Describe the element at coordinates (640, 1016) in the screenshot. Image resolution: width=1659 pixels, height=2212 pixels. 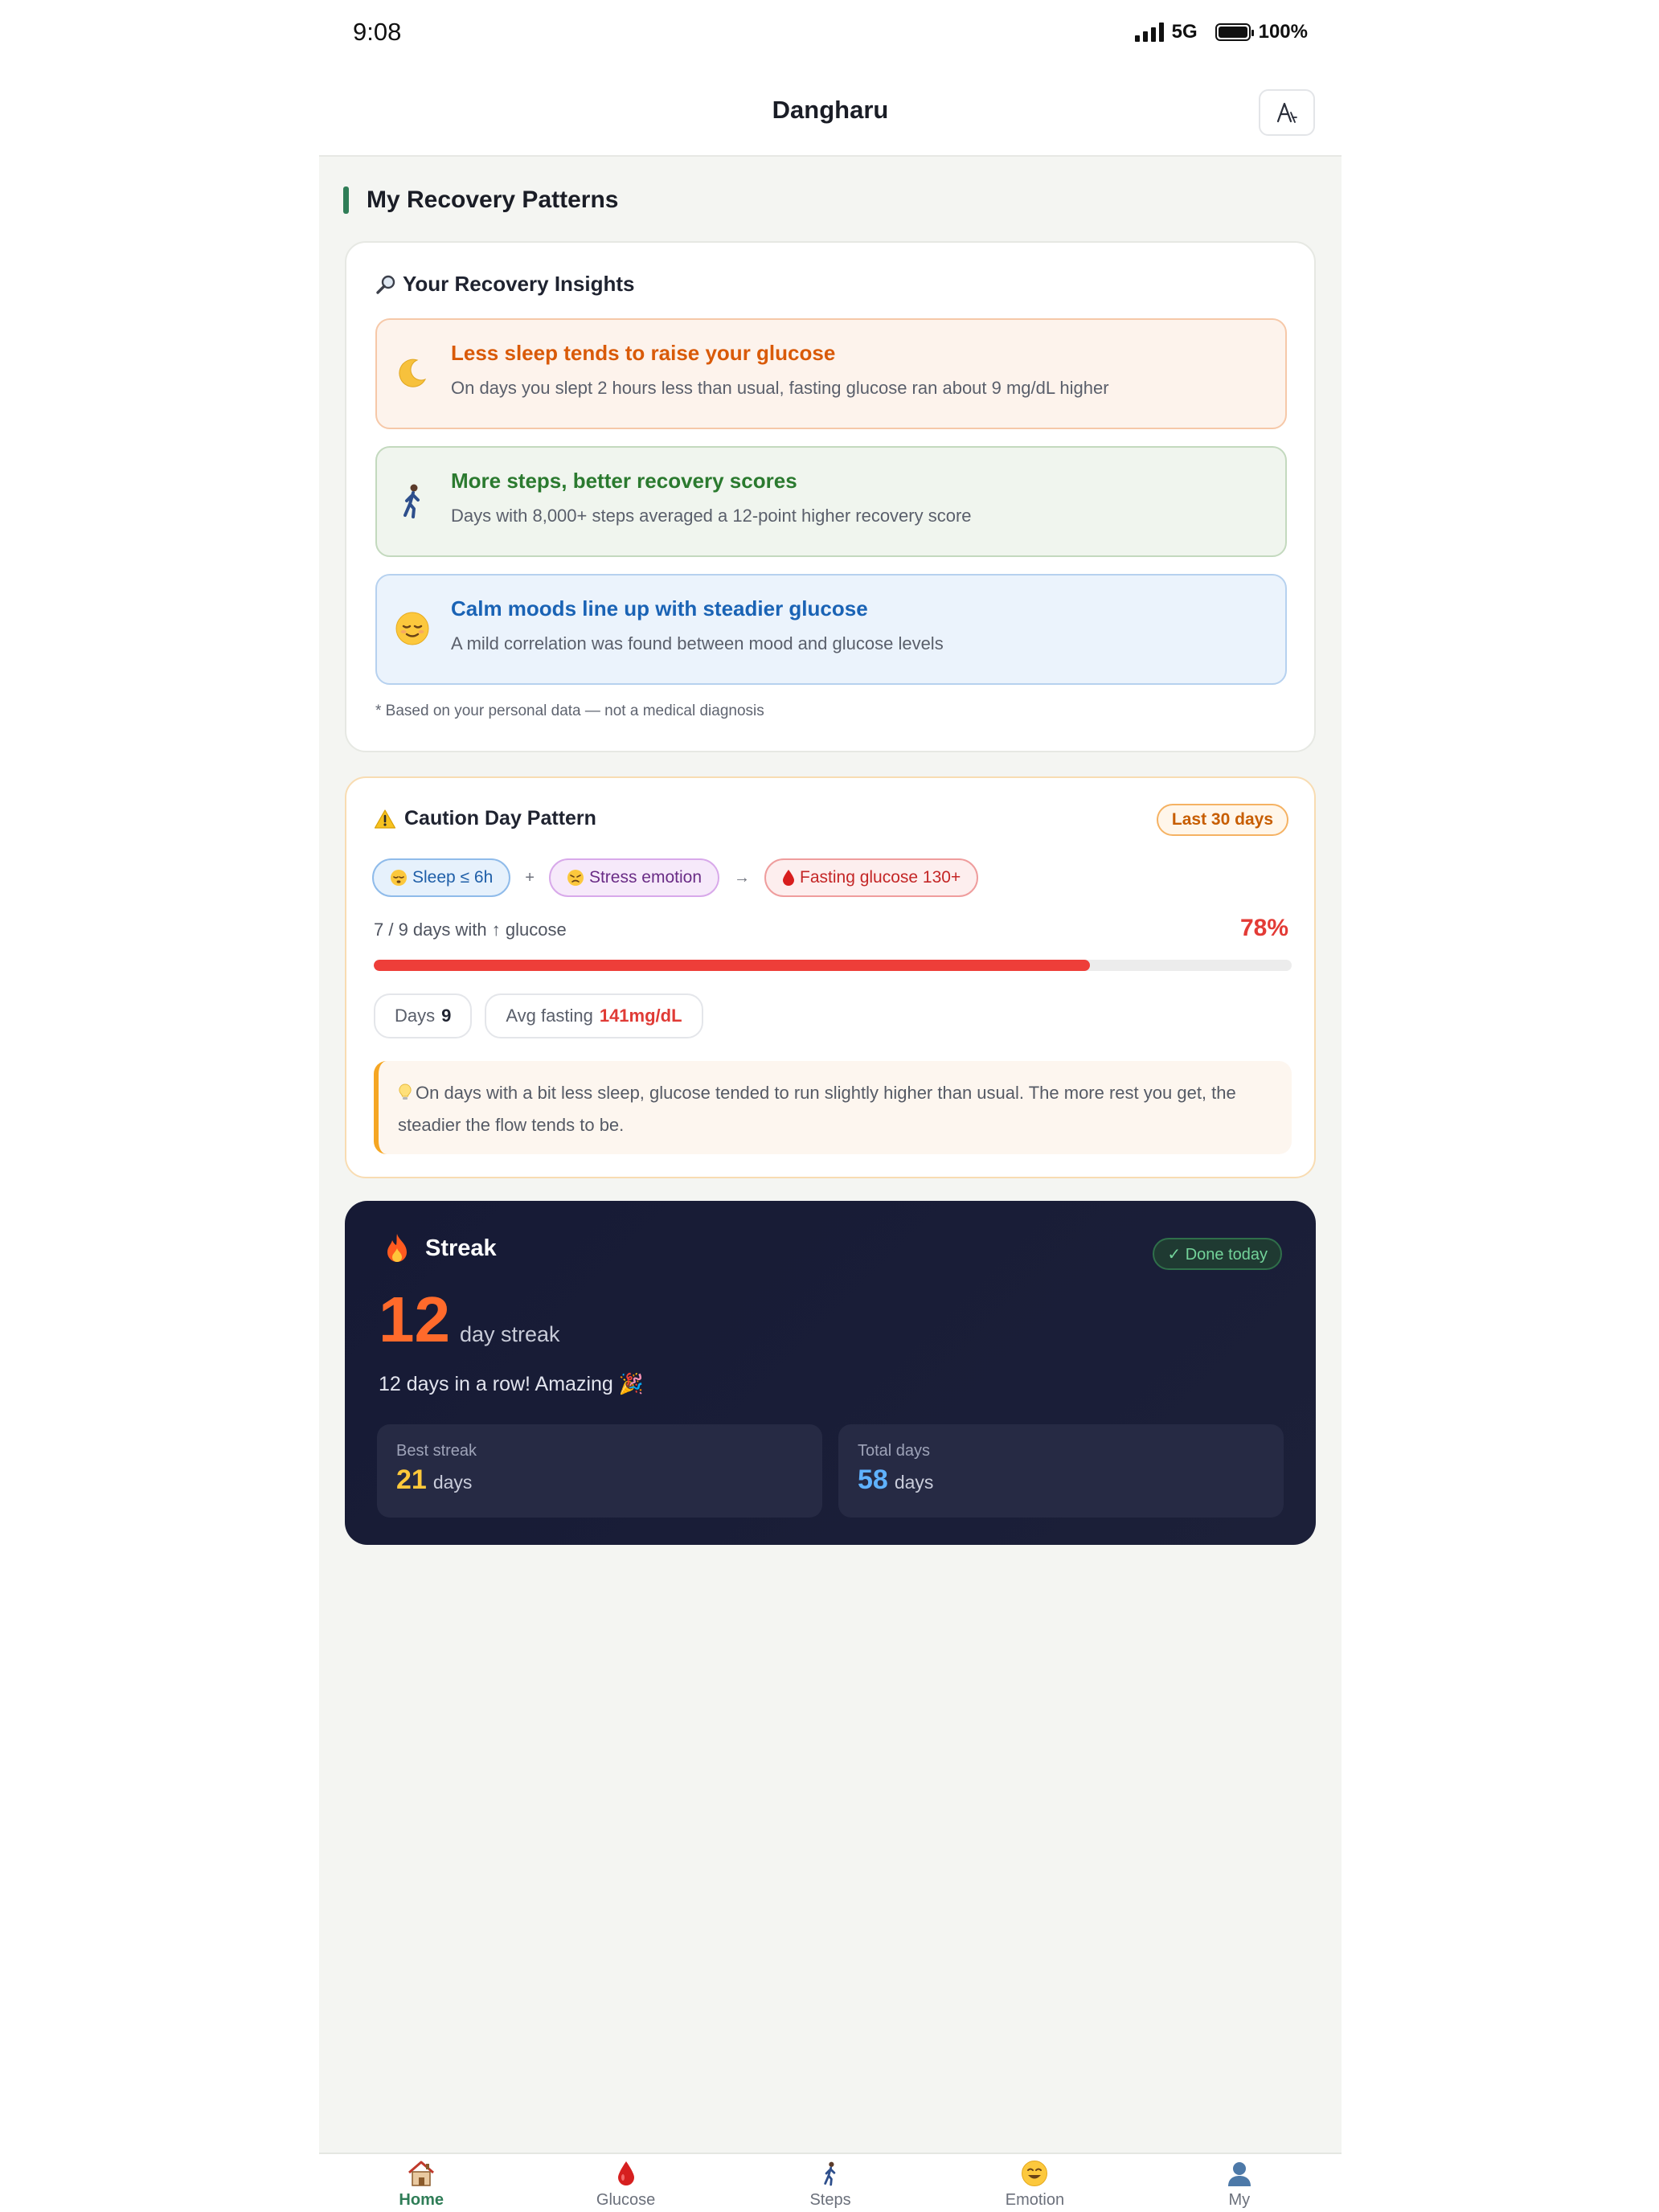
I see `avg-fasting-value: 141mg/dL` at that location.